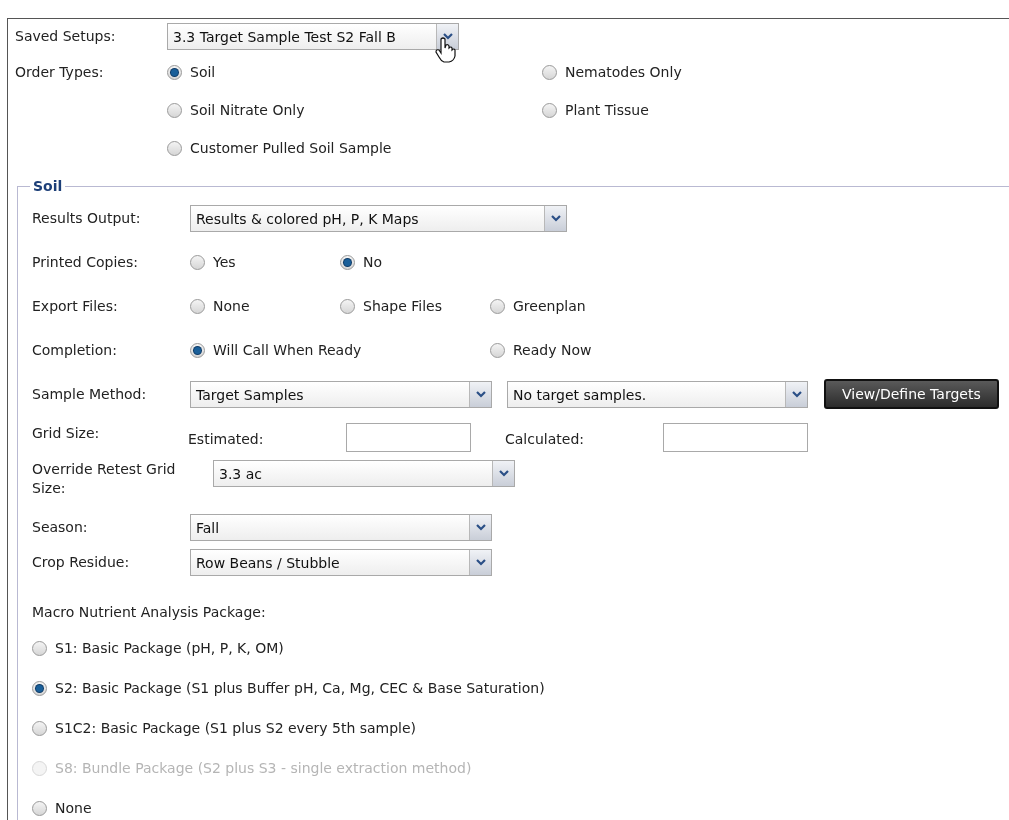 The width and height of the screenshot is (1009, 820). Describe the element at coordinates (911, 394) in the screenshot. I see `view-define-targets-button: View/Define Targets` at that location.